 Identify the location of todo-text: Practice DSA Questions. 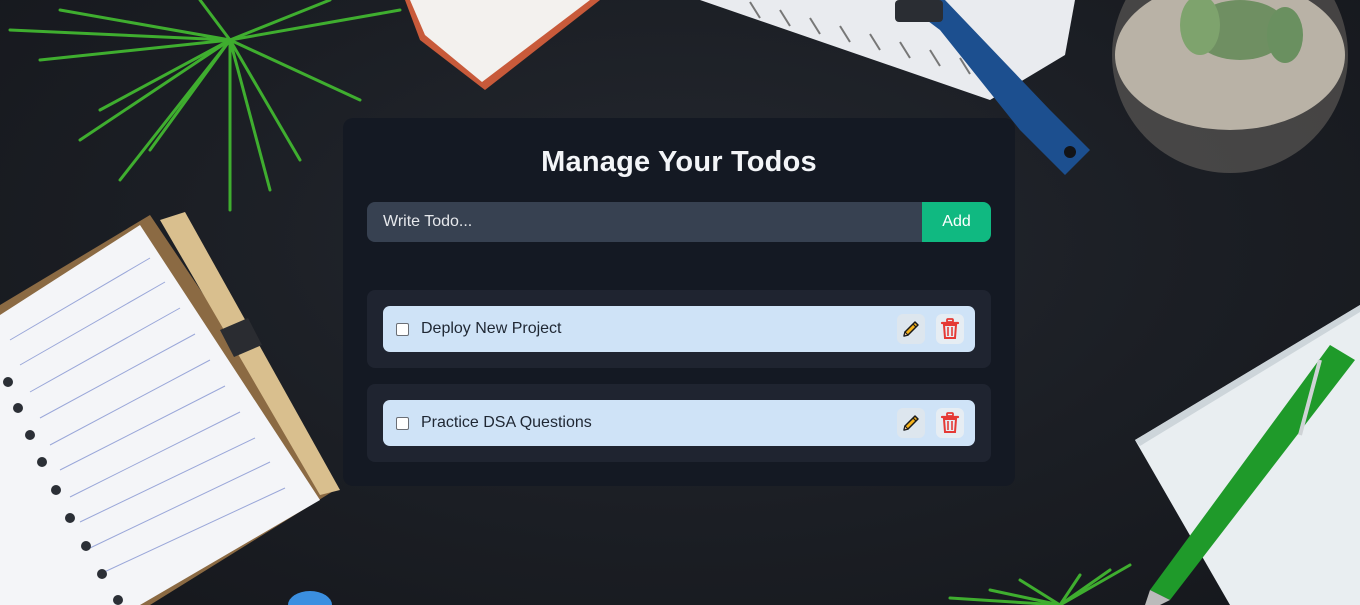
(506, 422).